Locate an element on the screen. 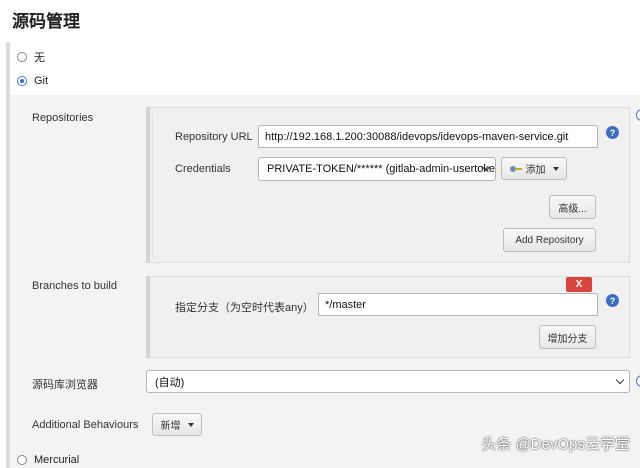  page-title: 源码管理 is located at coordinates (46, 21).